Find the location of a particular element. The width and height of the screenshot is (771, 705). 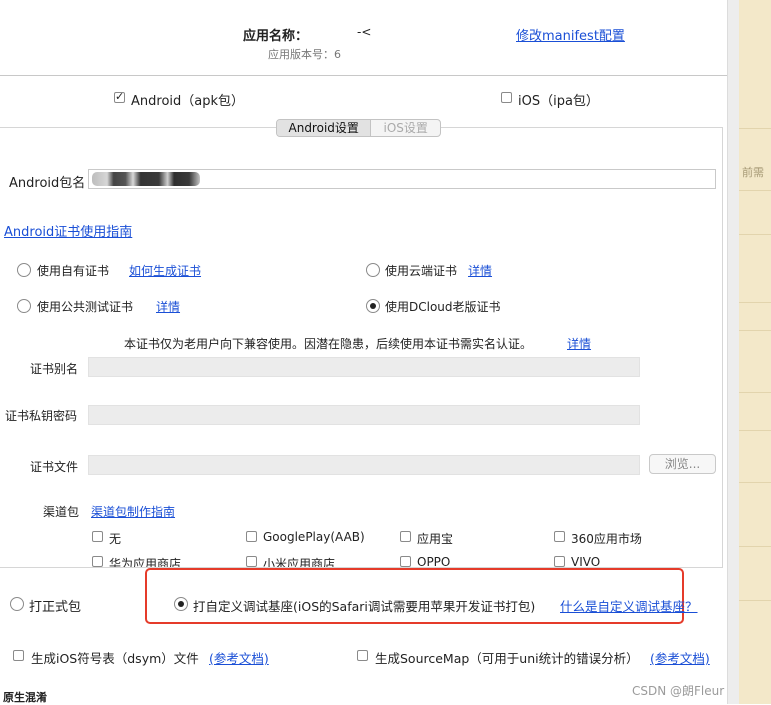

sourcemap-checkbox is located at coordinates (362, 655).